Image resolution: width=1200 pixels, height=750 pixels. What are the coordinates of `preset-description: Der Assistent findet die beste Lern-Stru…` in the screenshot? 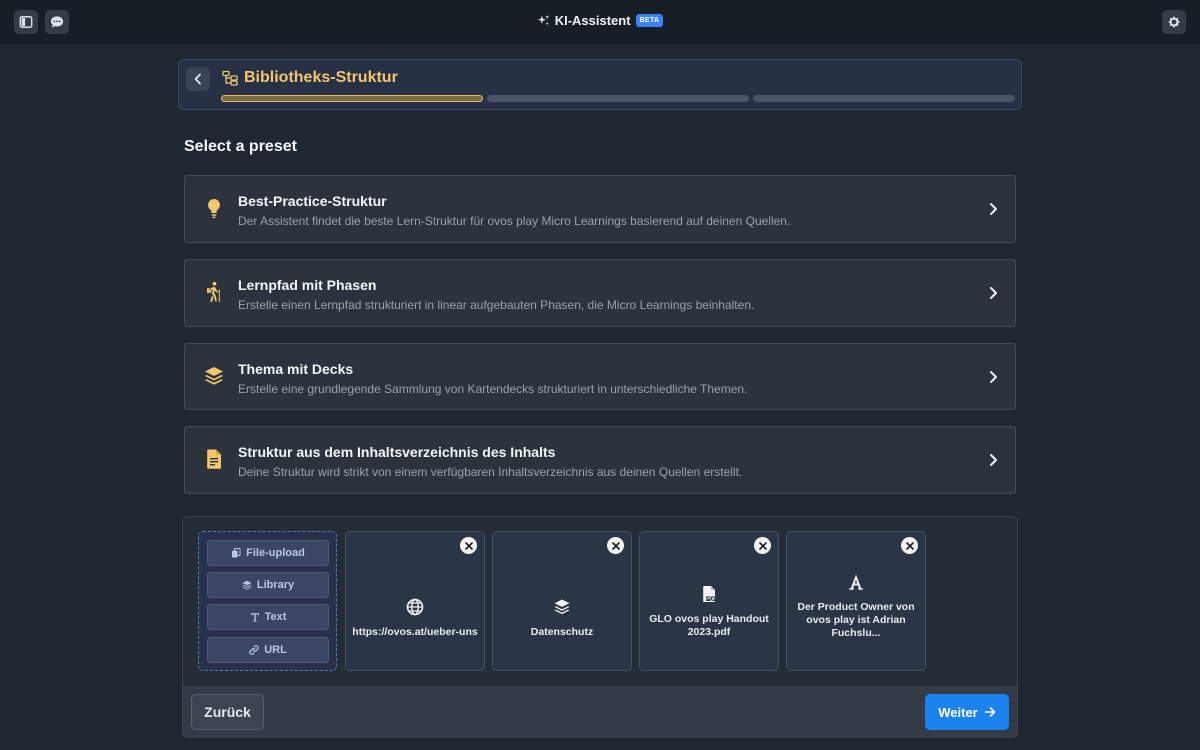 It's located at (514, 221).